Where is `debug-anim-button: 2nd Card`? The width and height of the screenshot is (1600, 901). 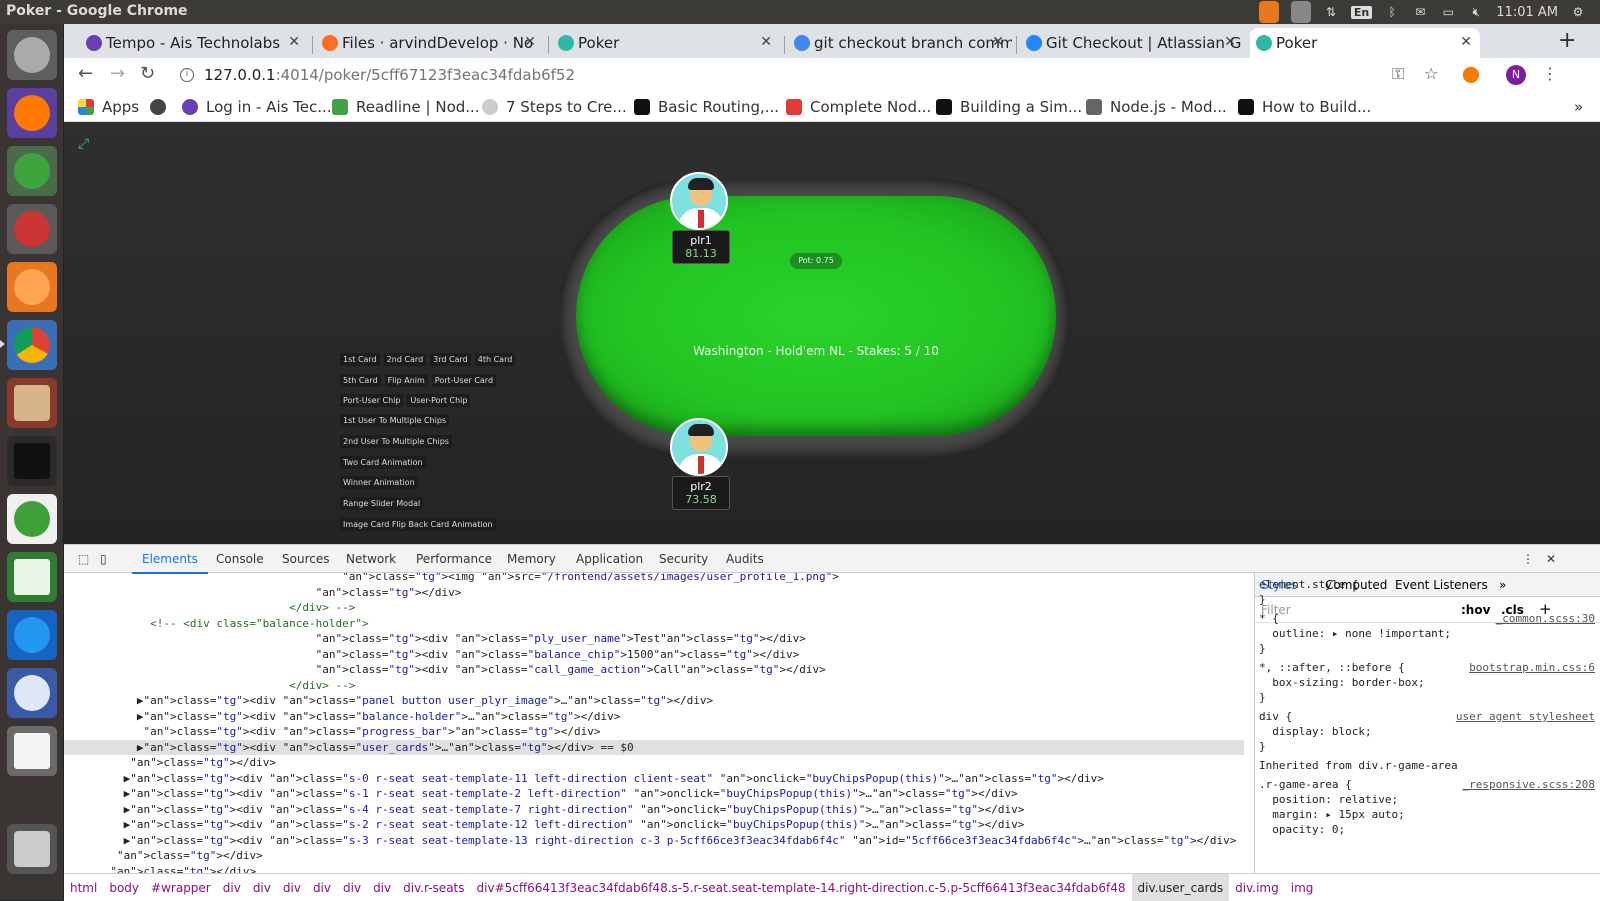 debug-anim-button: 2nd Card is located at coordinates (405, 359).